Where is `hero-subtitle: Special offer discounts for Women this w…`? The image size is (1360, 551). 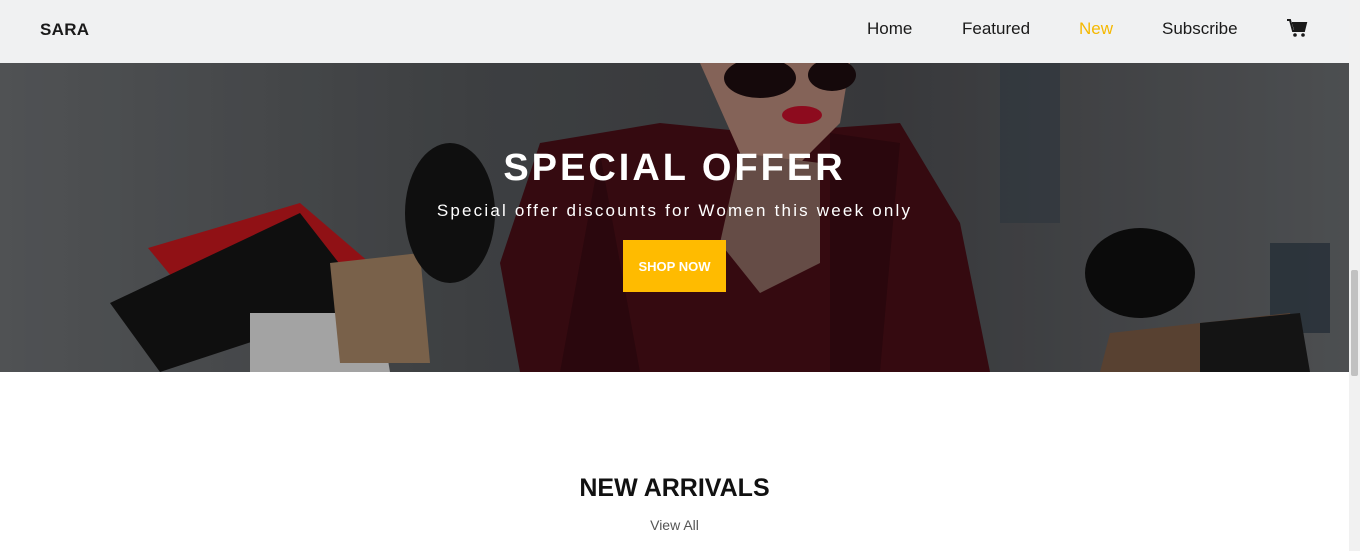
hero-subtitle: Special offer discounts for Women this w… is located at coordinates (674, 210).